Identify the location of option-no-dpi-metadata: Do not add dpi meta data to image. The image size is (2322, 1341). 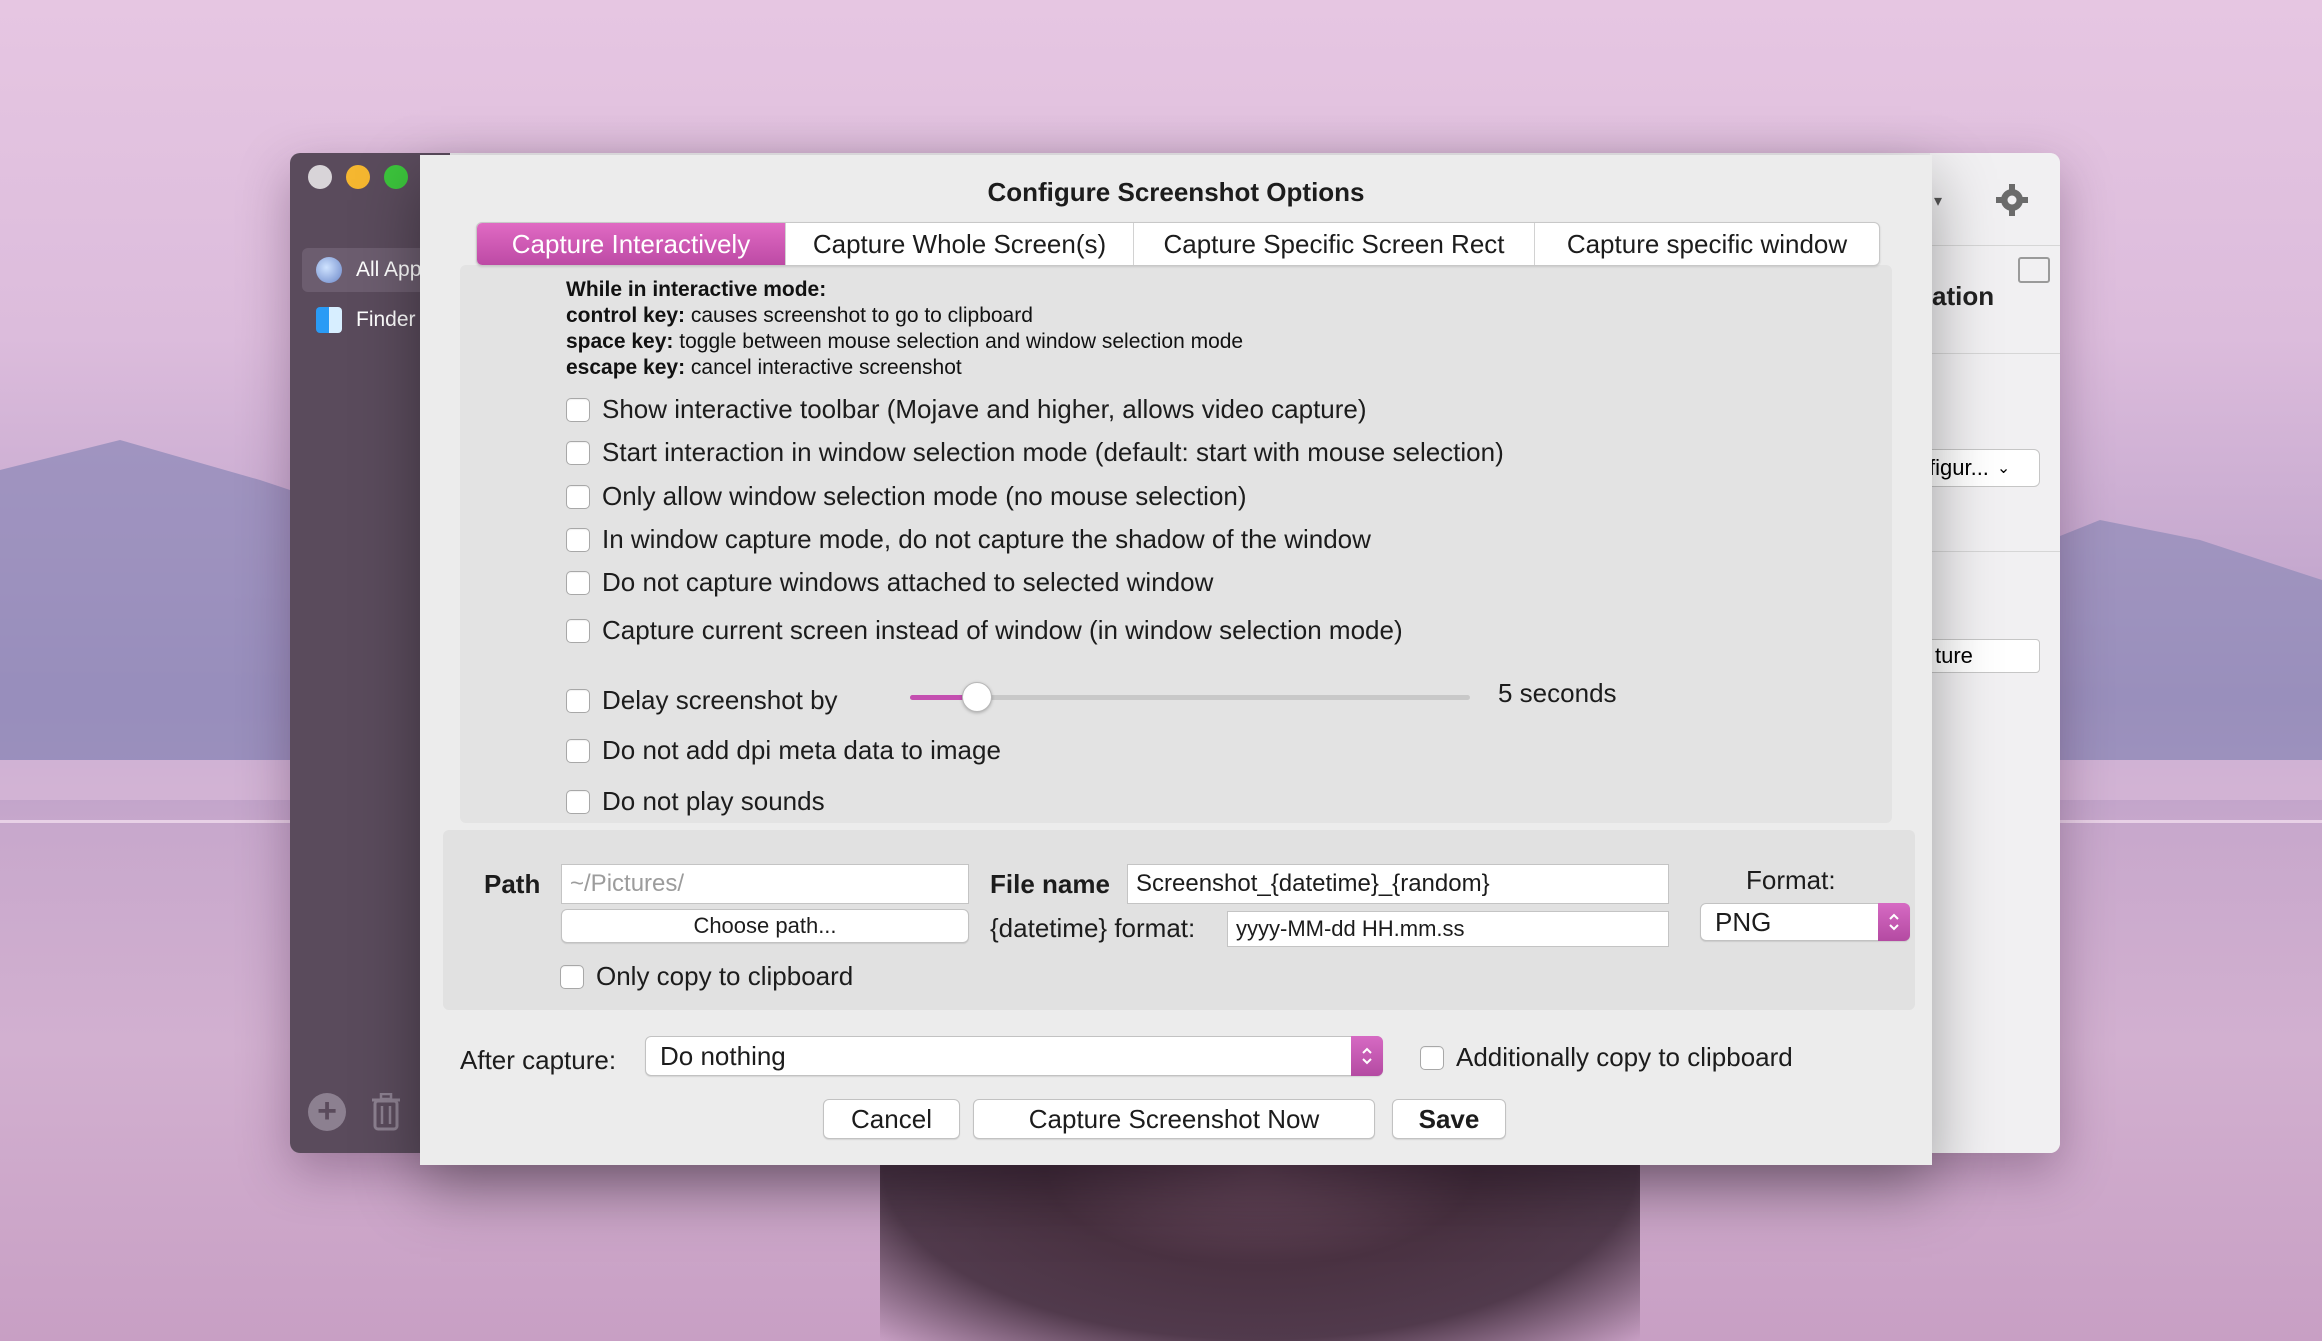
(783, 750).